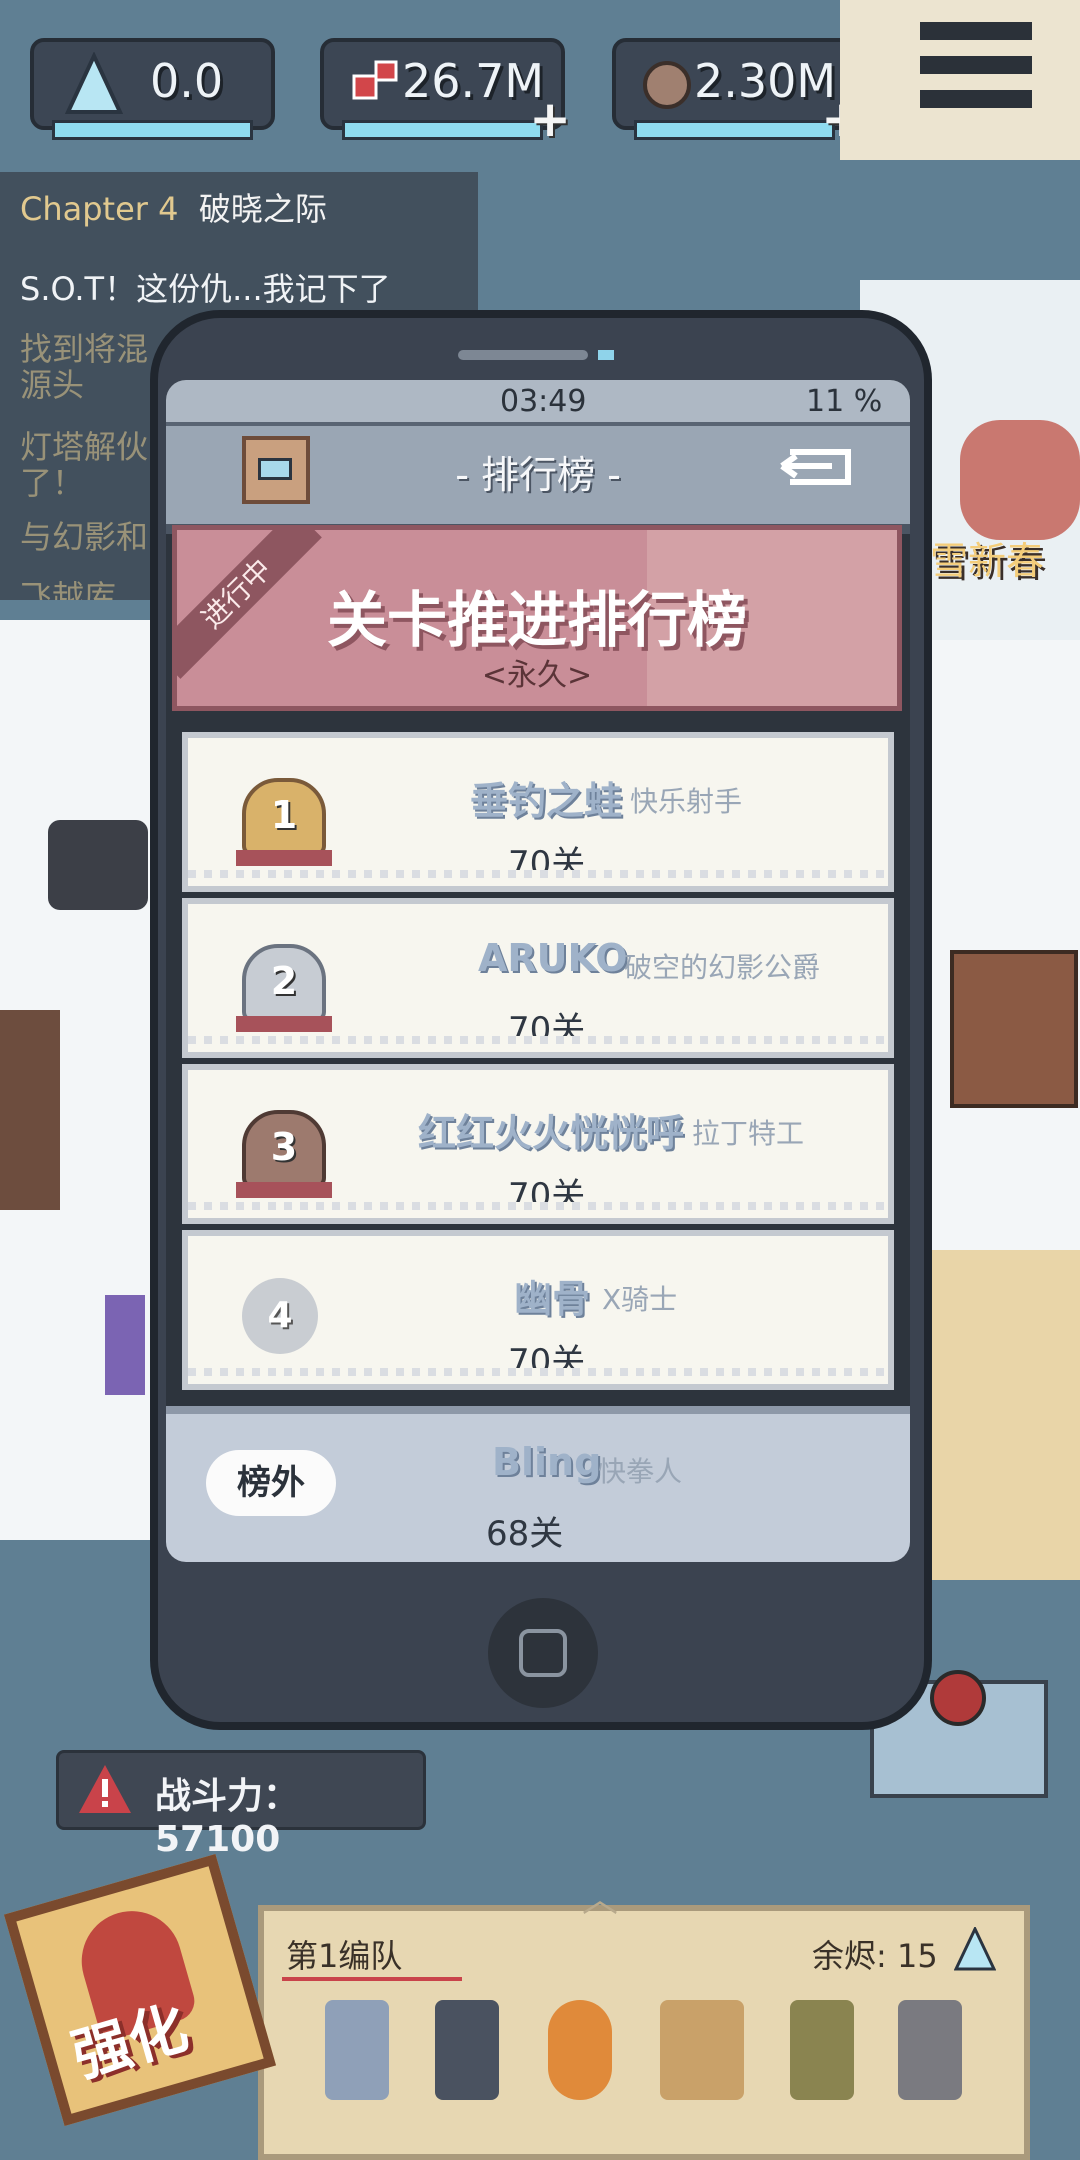  What do you see at coordinates (748, 1133) in the screenshot?
I see `player-title: 拉丁特工` at bounding box center [748, 1133].